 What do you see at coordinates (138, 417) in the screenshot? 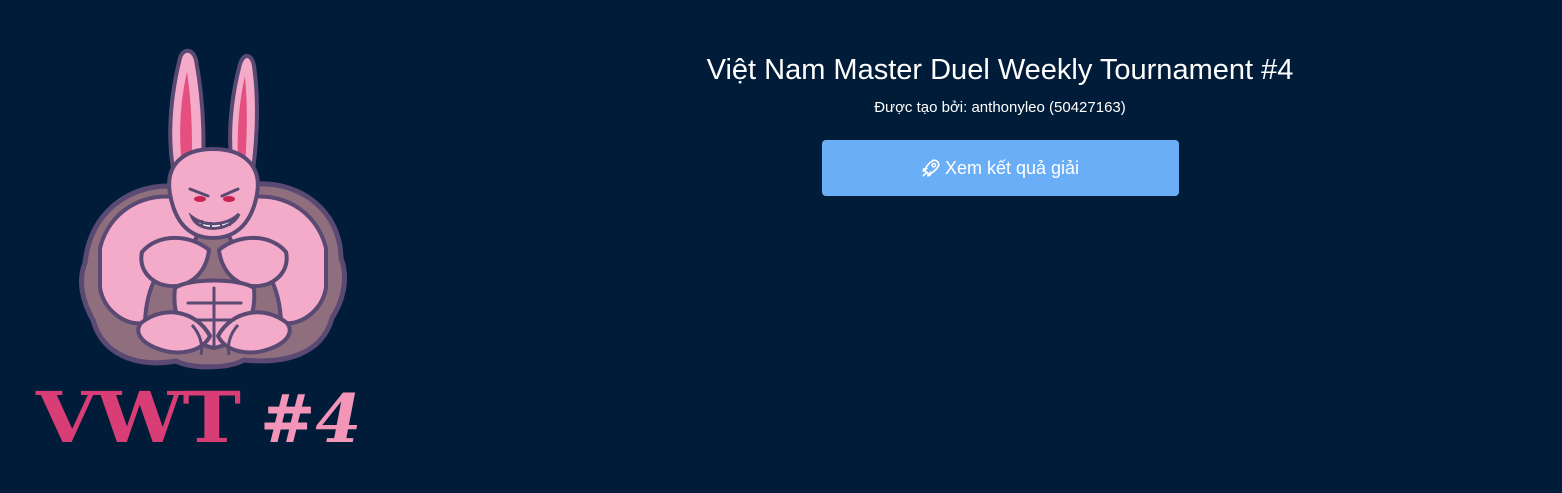
I see `logo-vwt-text: VWT` at bounding box center [138, 417].